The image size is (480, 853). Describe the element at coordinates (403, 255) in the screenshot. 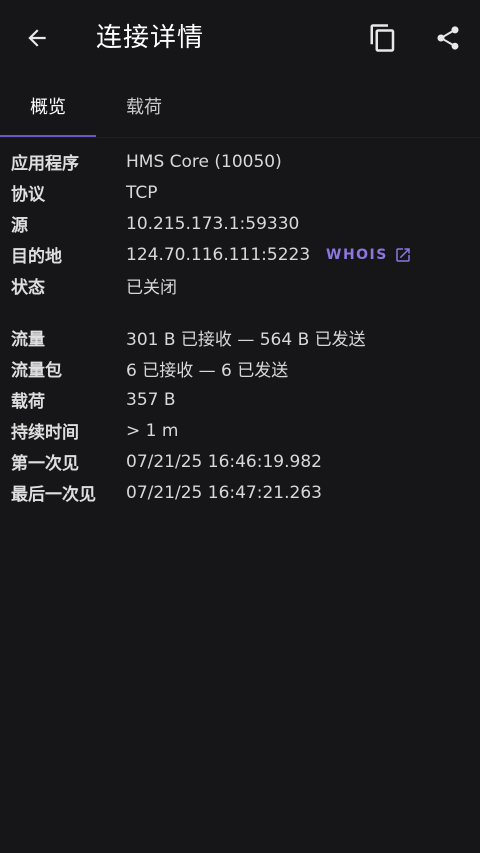

I see `external-link-icon` at that location.